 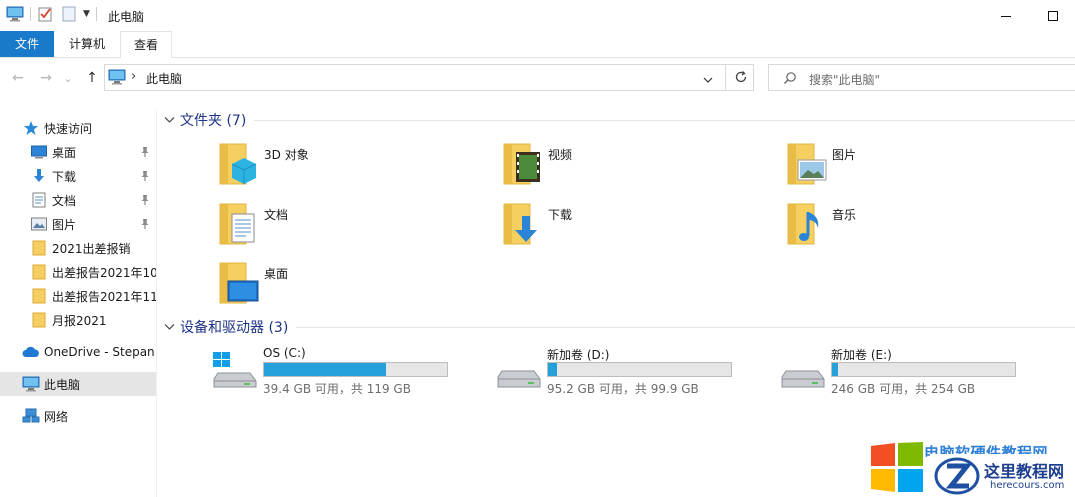 I want to click on folder-videos-icon, so click(x=521, y=164).